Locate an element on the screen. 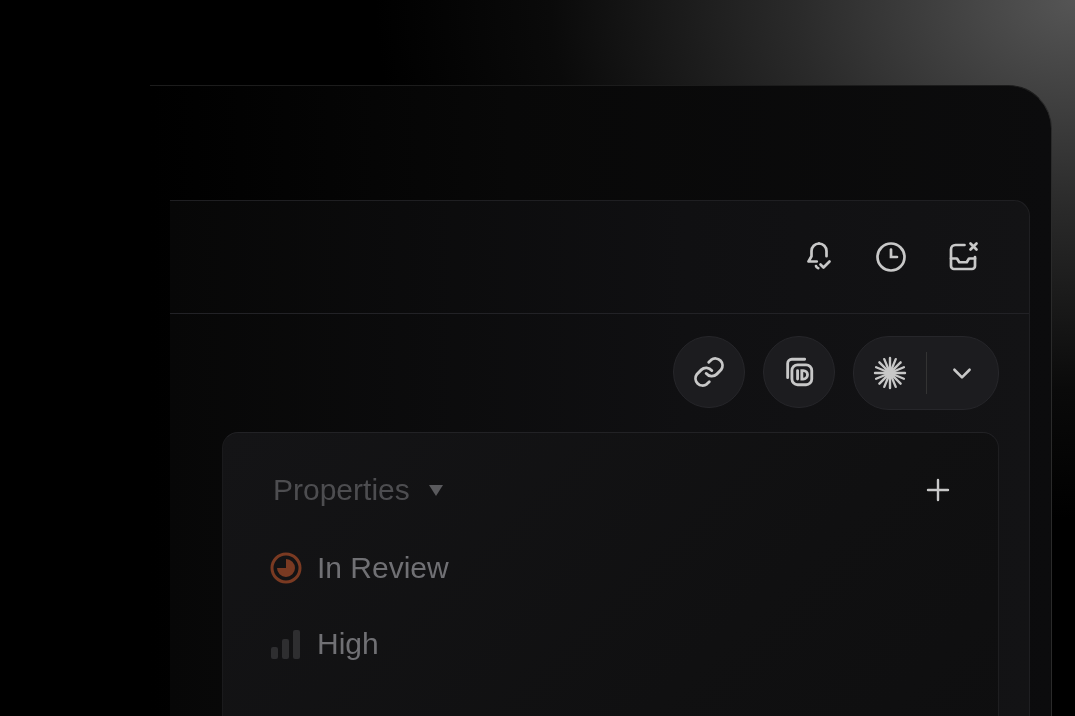  status-icon is located at coordinates (286, 568).